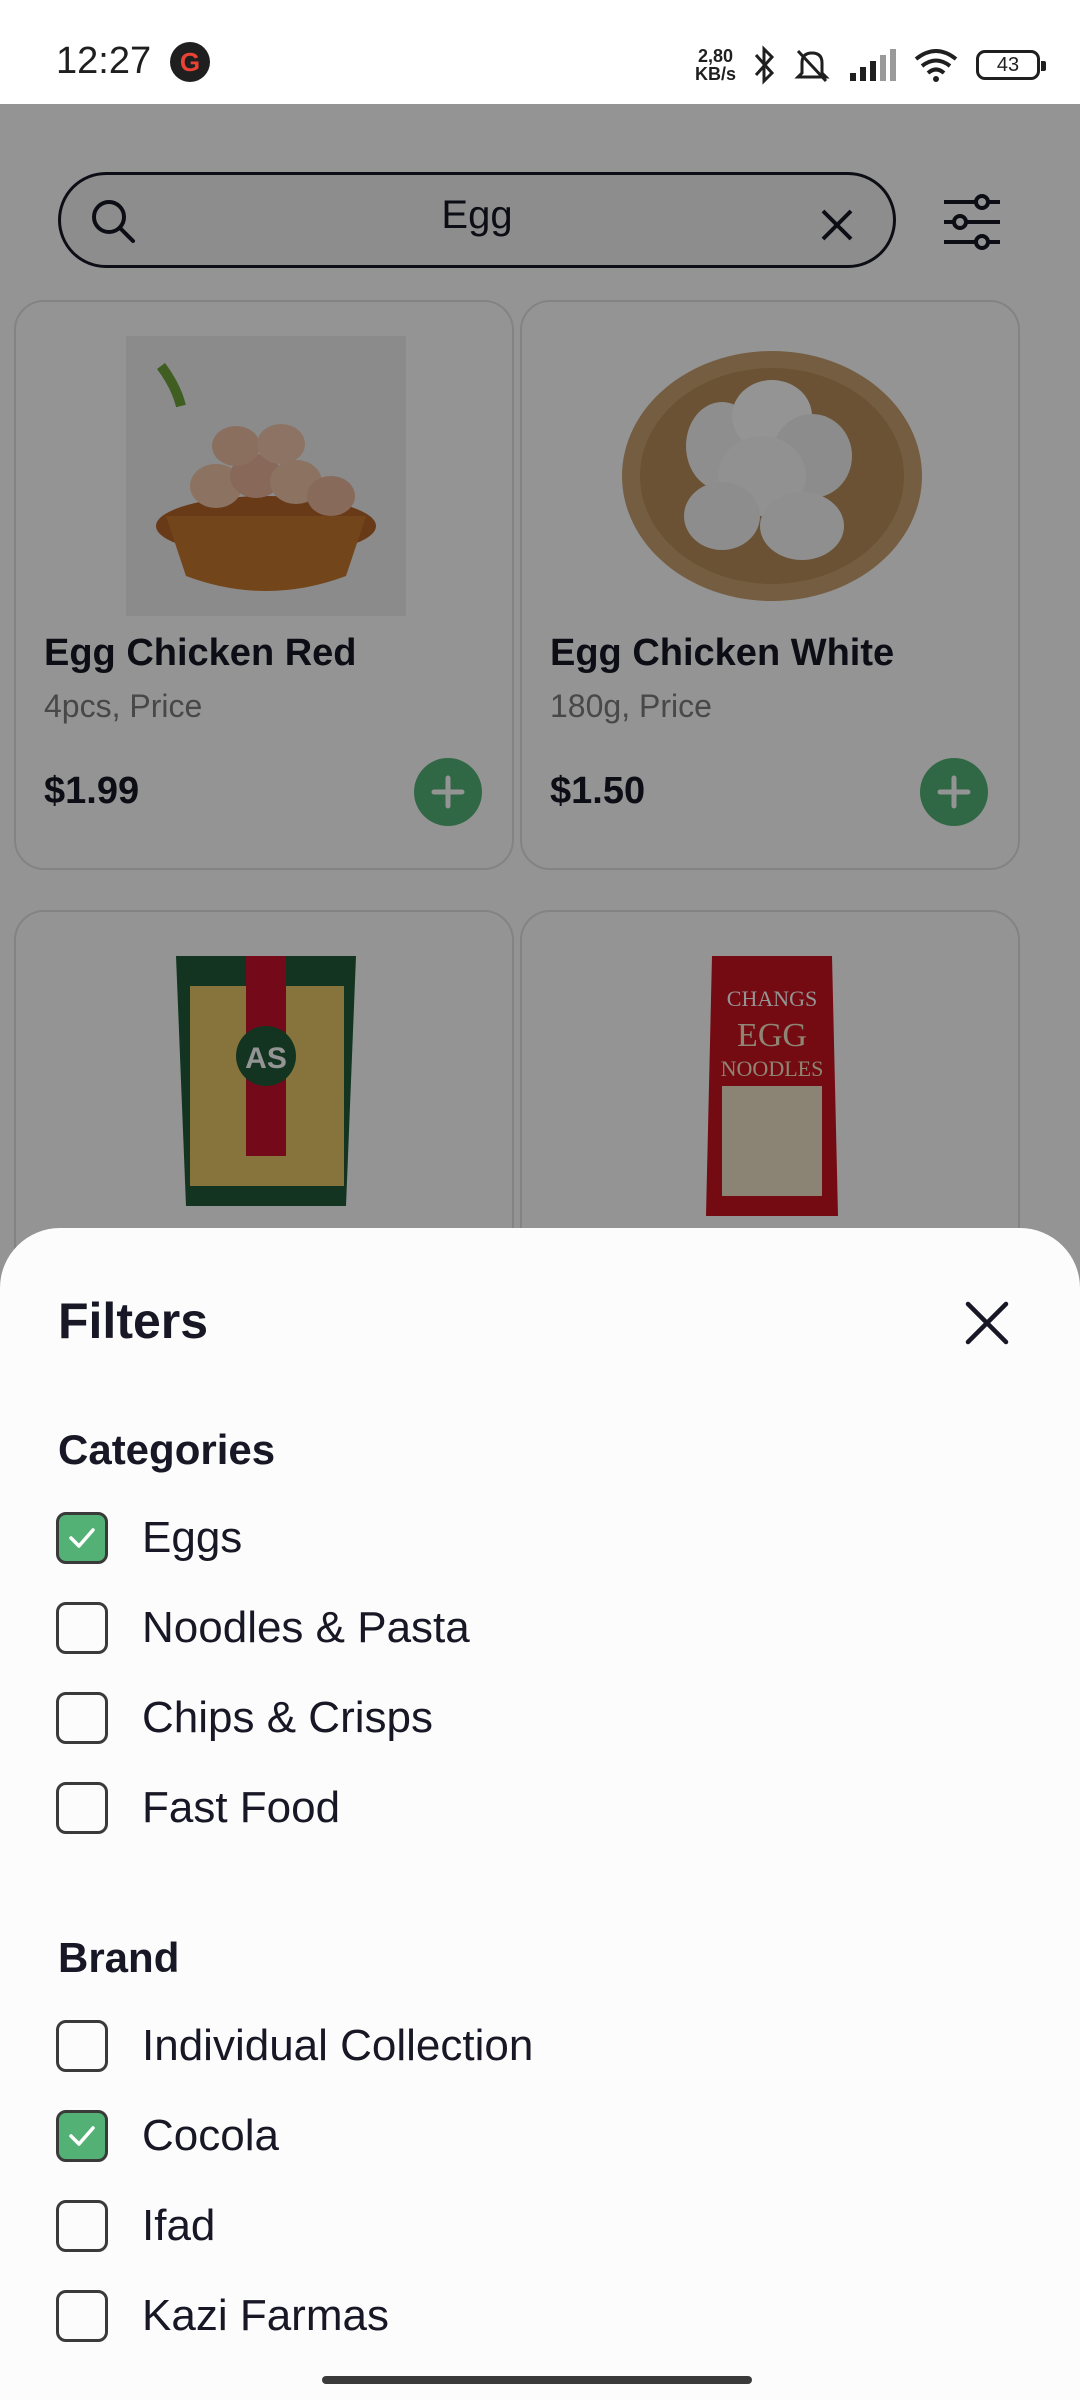 The width and height of the screenshot is (1080, 2400). What do you see at coordinates (764, 65) in the screenshot?
I see `bluetooth-icon` at bounding box center [764, 65].